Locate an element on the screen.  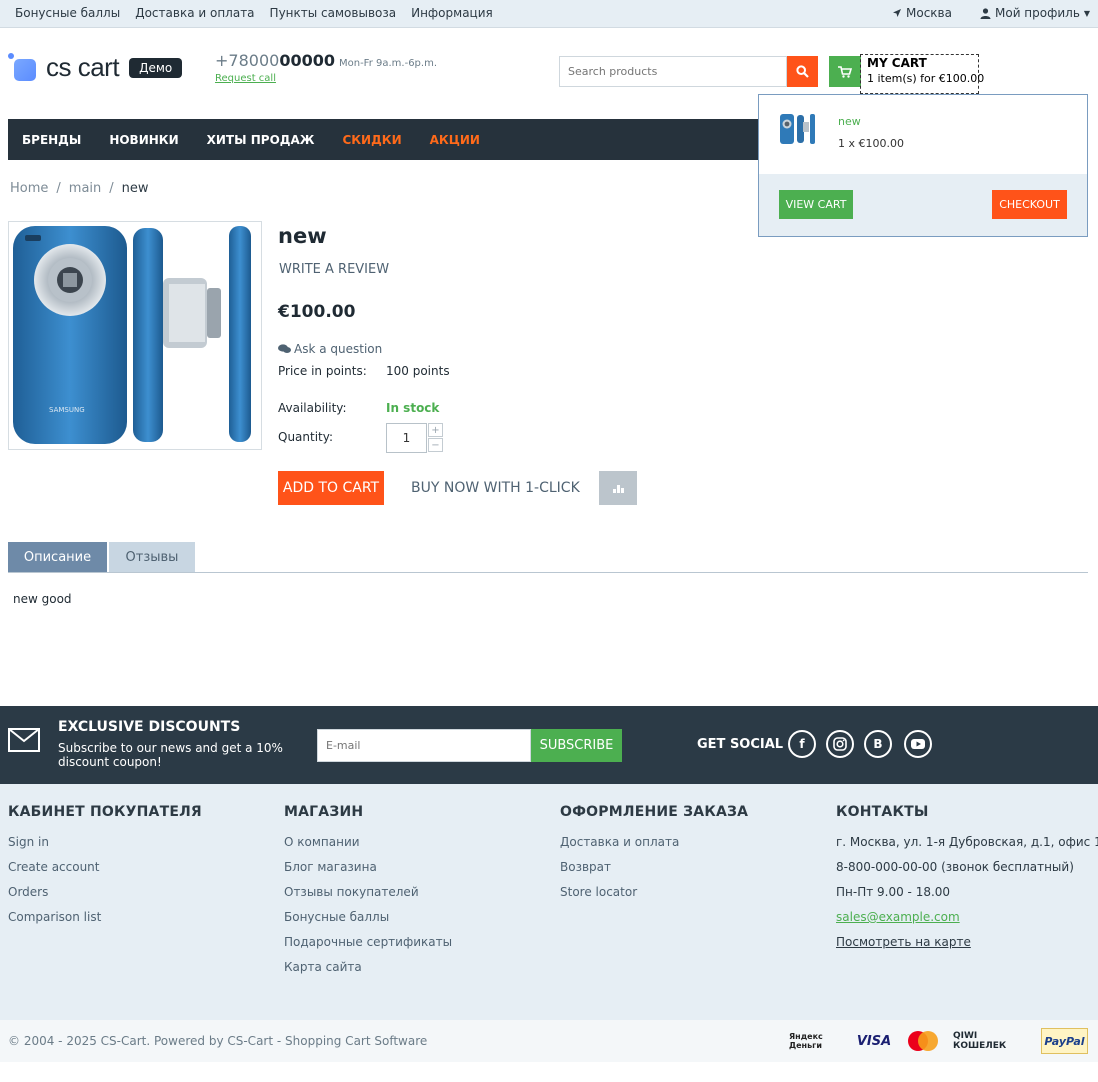
site-logo: cs cart Демо is located at coordinates (95, 67).